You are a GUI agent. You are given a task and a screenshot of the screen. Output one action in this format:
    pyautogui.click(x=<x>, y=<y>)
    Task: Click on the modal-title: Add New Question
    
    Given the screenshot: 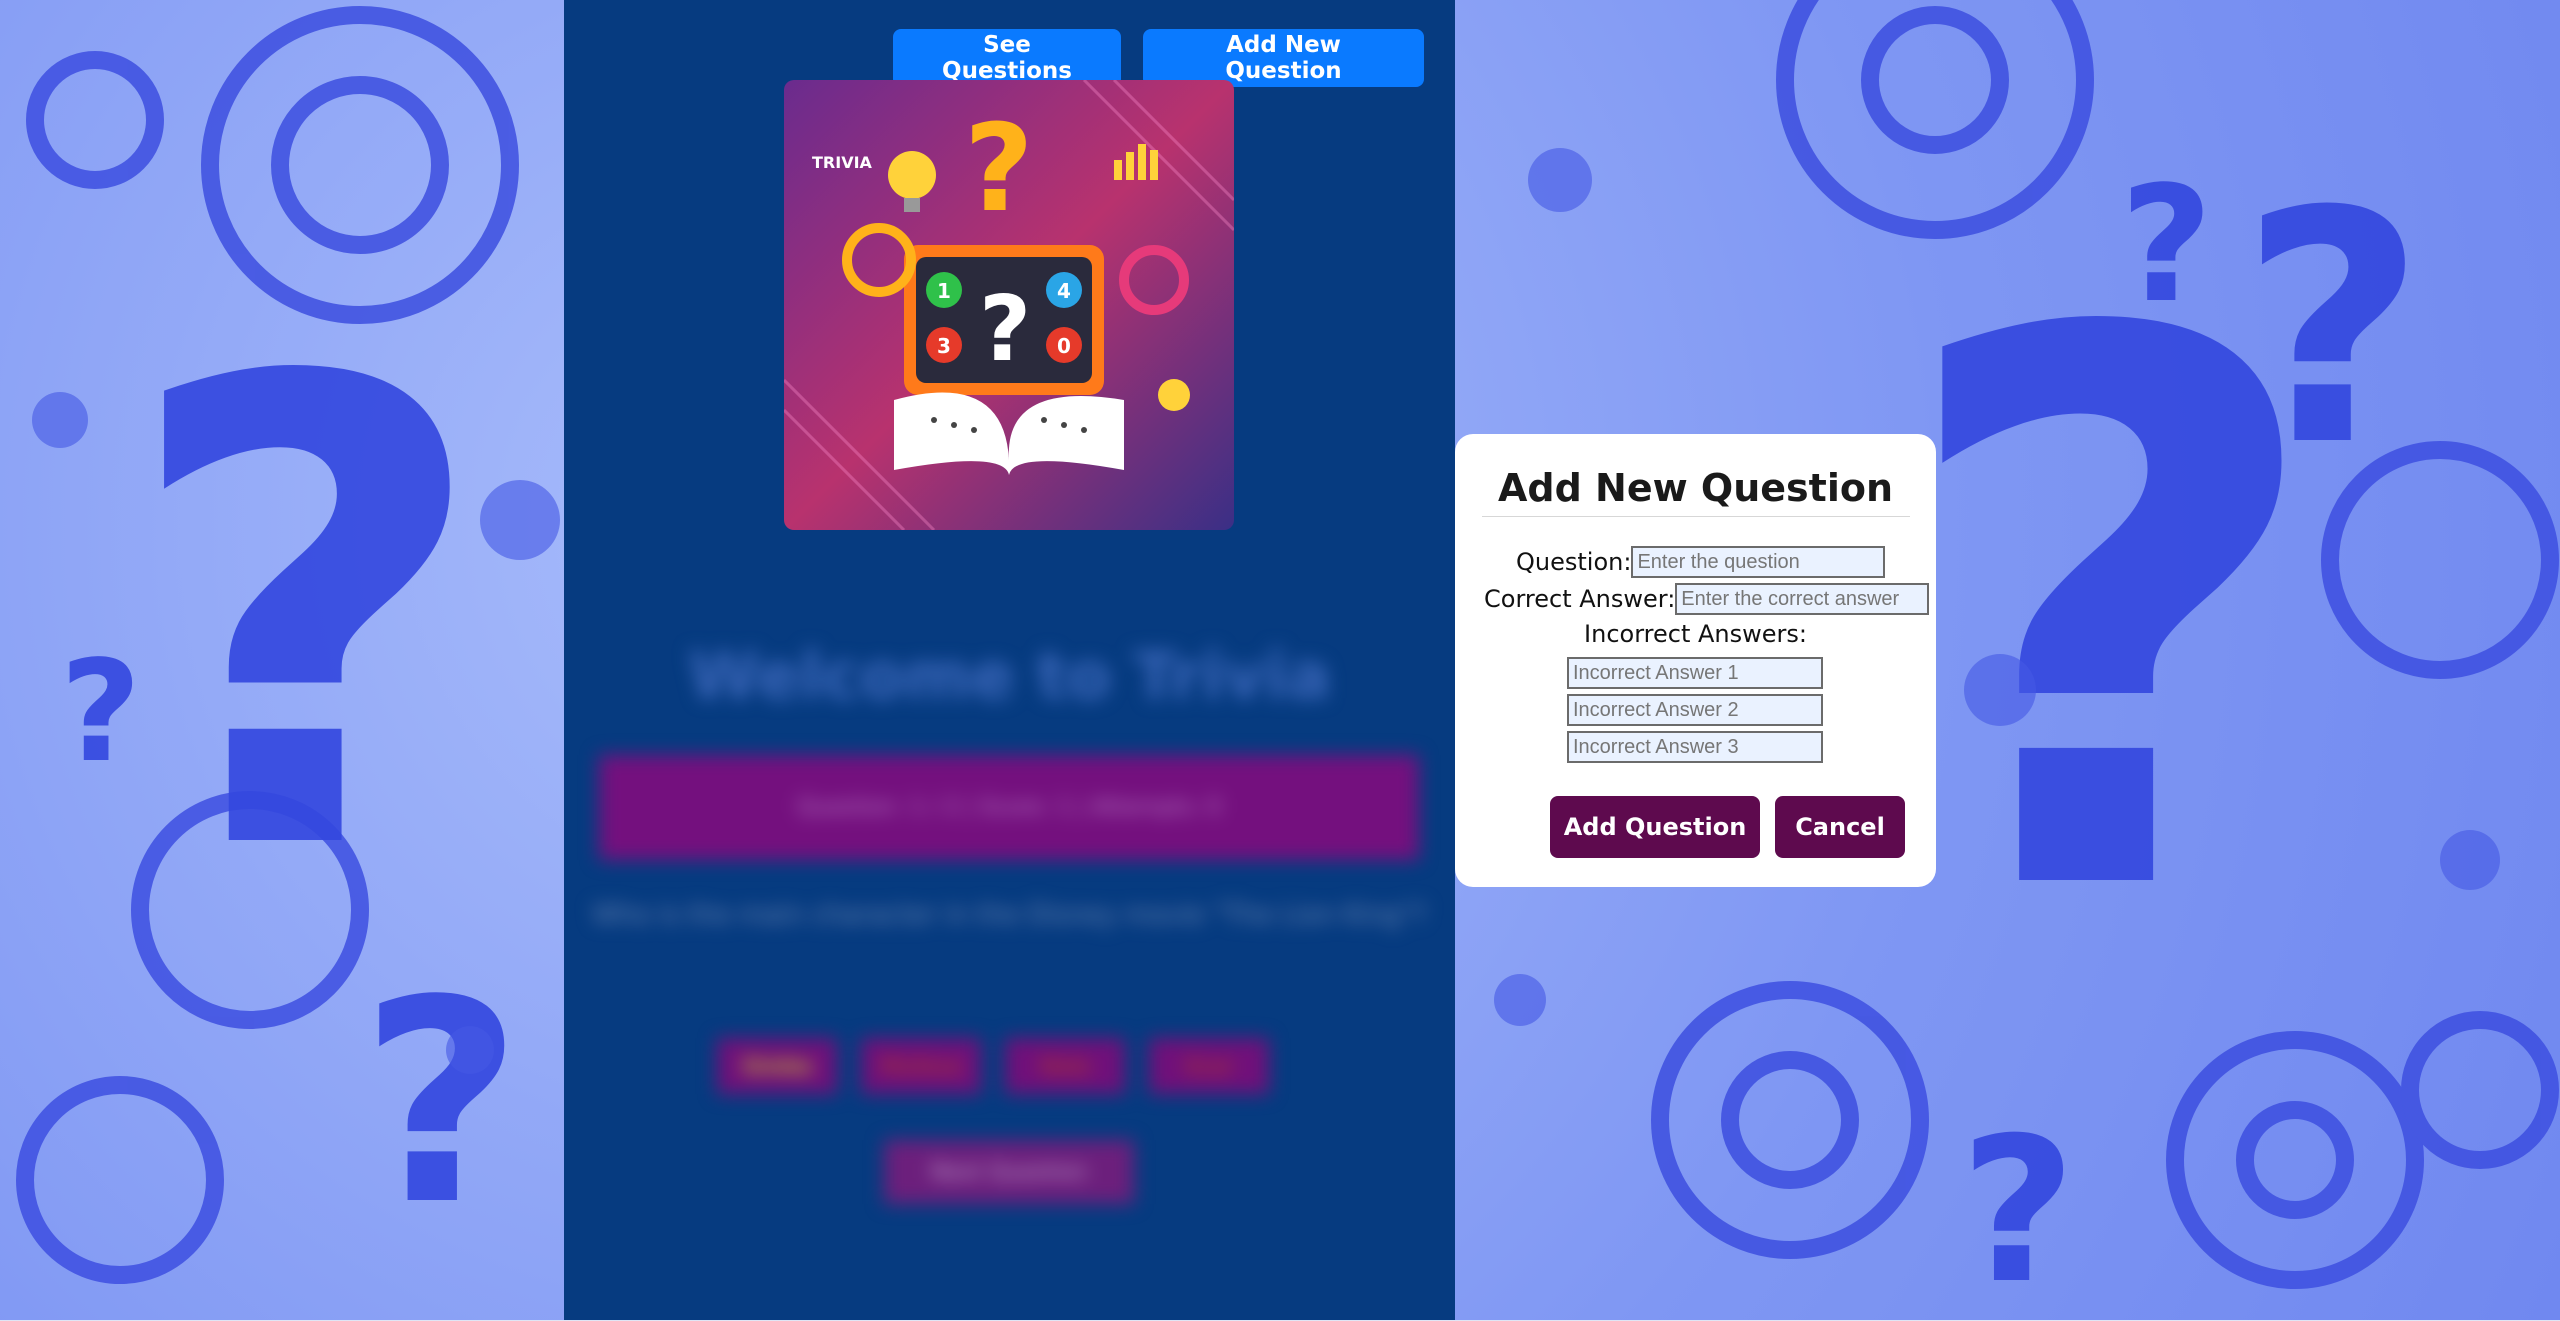 What is the action you would take?
    pyautogui.click(x=1695, y=488)
    